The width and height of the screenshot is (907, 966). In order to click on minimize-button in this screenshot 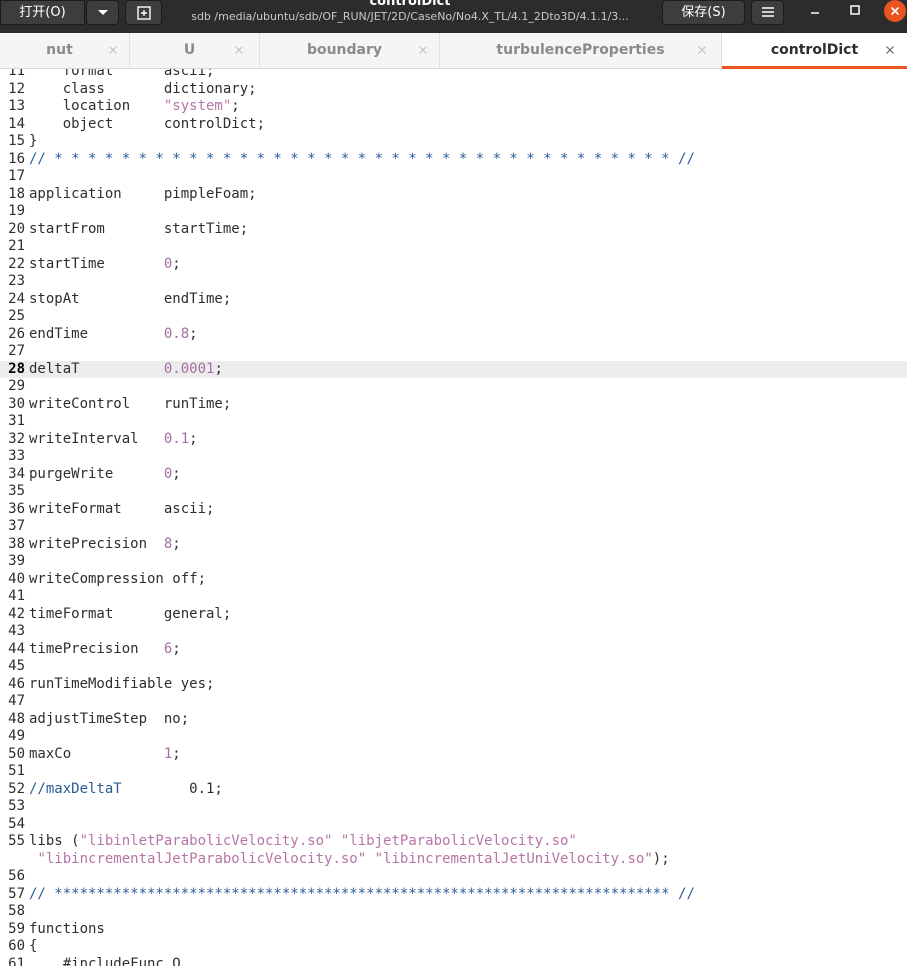, I will do `click(815, 11)`.